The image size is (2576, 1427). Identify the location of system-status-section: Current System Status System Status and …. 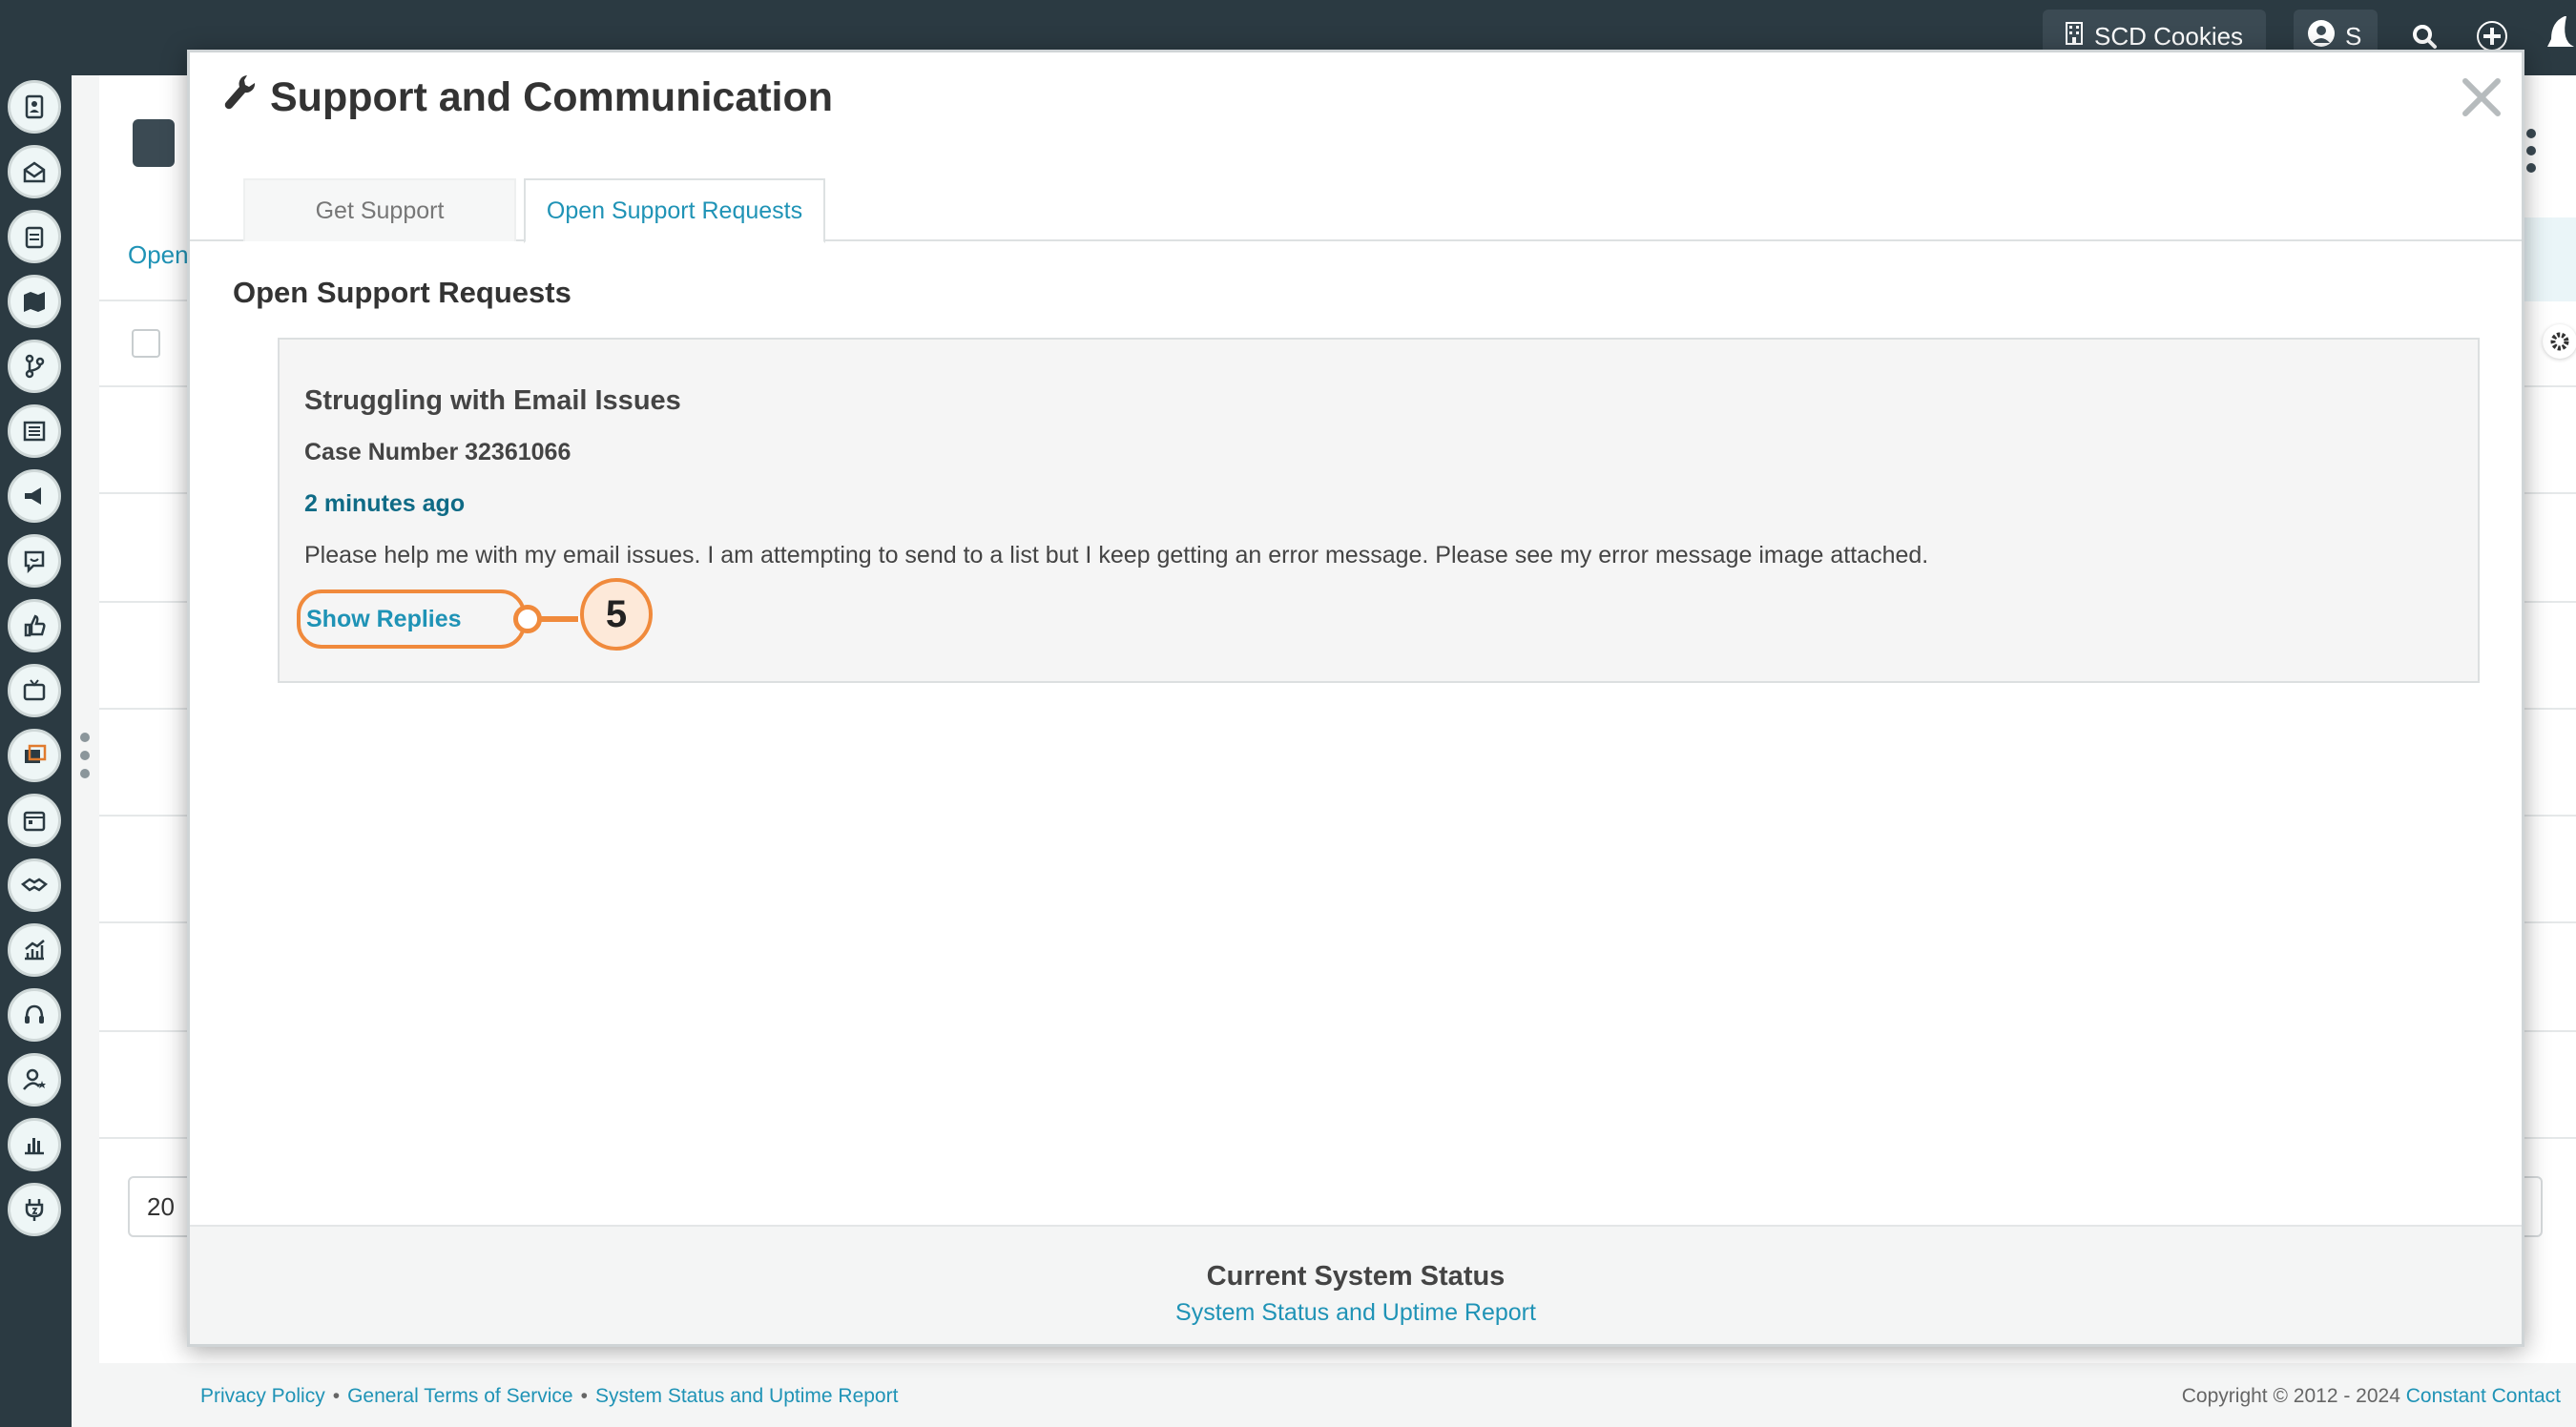
(1356, 1284).